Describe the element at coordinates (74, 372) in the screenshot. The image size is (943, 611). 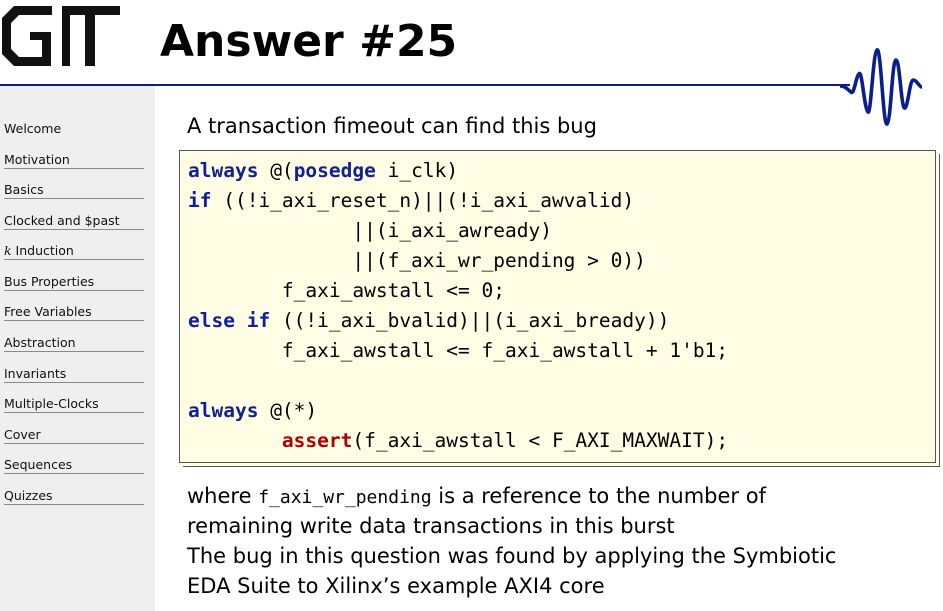
I see `sidebar-item-invariants: Invariants` at that location.